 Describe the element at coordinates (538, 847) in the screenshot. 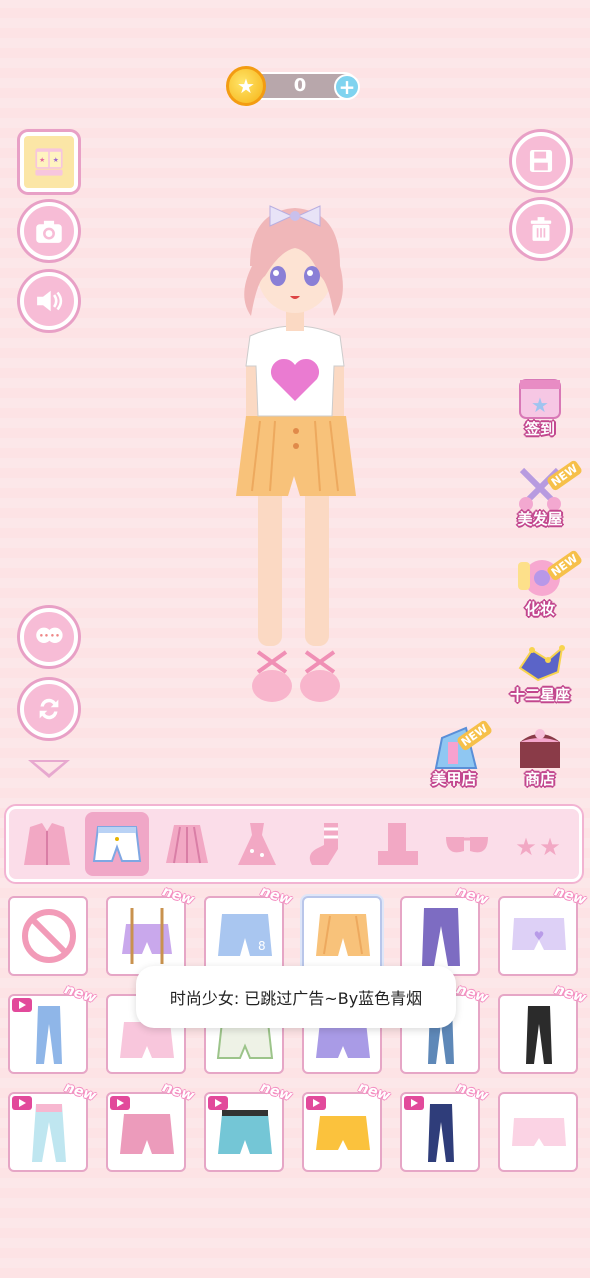

I see `accessory-icon: ★ ★` at that location.